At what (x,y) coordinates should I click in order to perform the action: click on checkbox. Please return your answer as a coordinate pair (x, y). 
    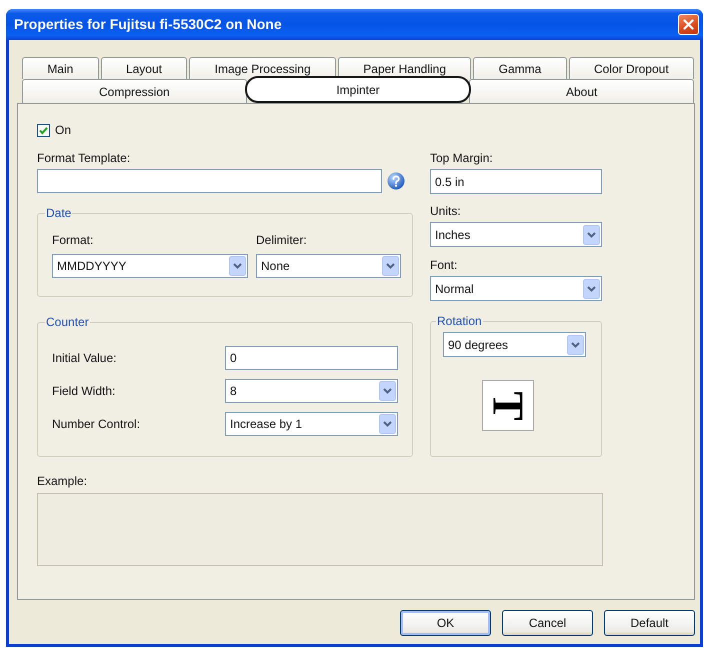
    Looking at the image, I should click on (43, 130).